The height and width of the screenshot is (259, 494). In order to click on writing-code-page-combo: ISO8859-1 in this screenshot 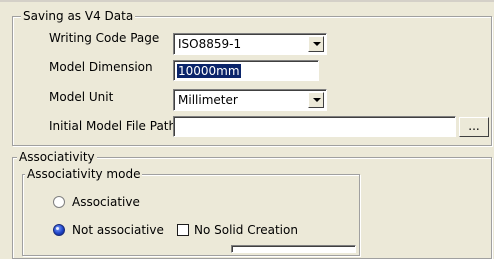, I will do `click(250, 44)`.